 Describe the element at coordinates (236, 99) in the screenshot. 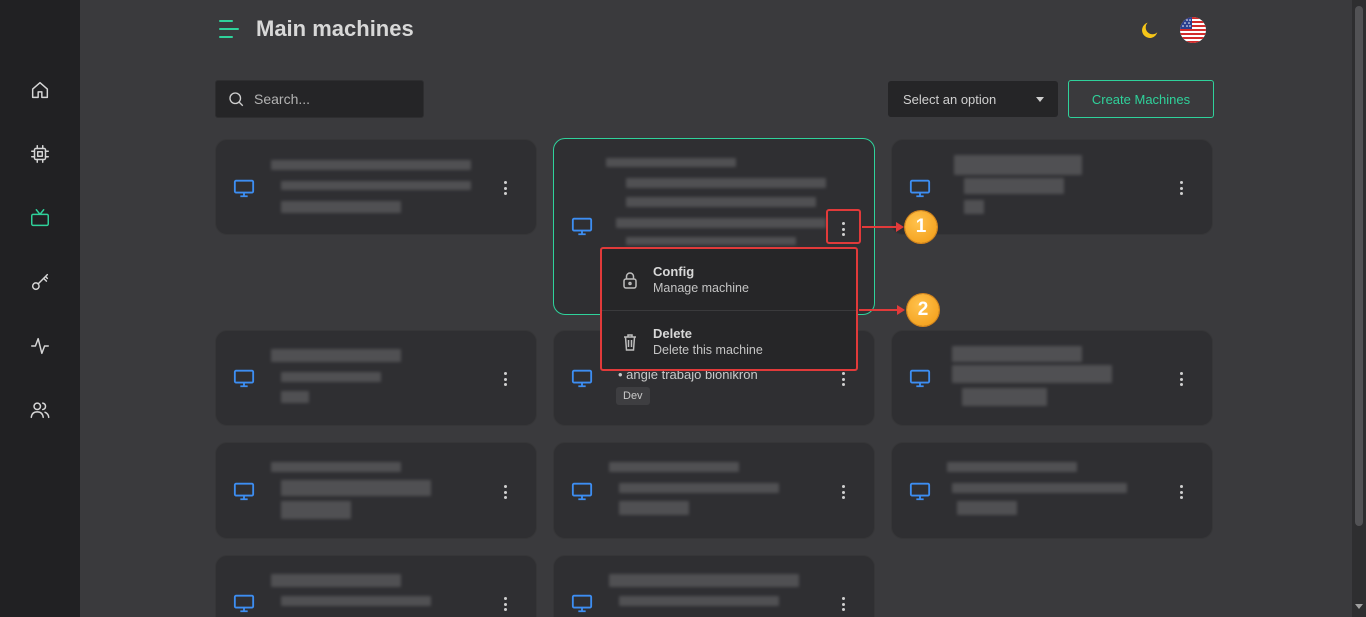

I see `search-icon` at that location.